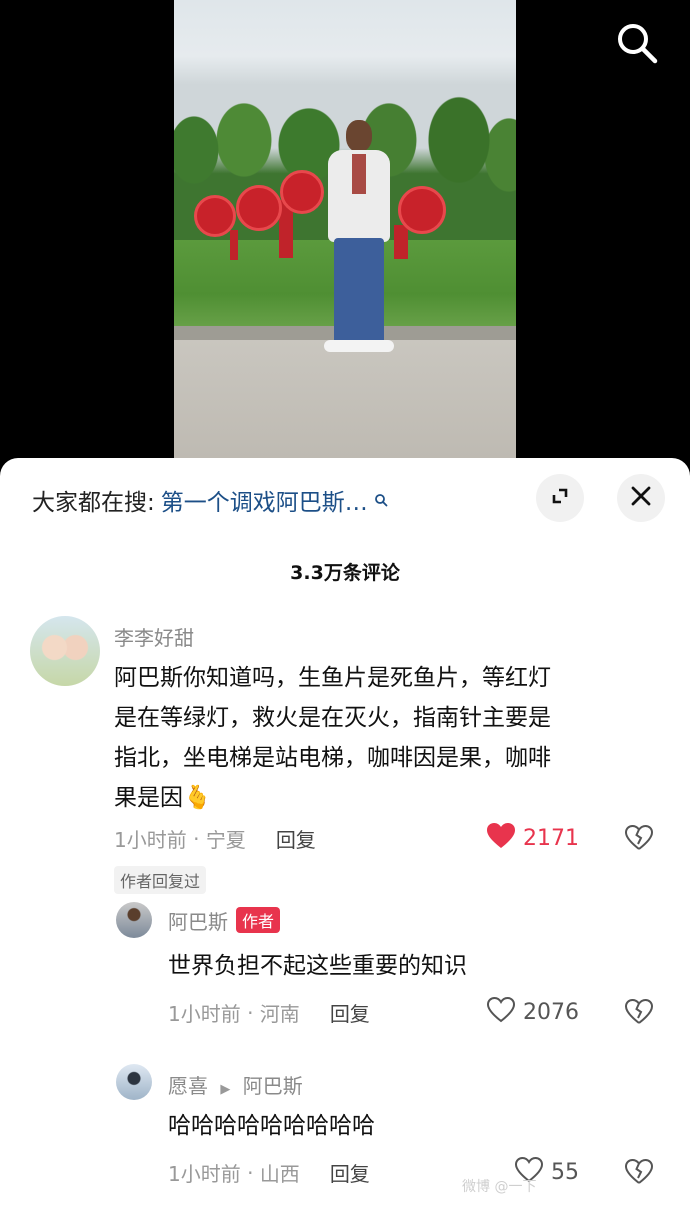 This screenshot has width=690, height=1205. Describe the element at coordinates (198, 922) in the screenshot. I see `reply-username-text: 阿巴斯` at that location.